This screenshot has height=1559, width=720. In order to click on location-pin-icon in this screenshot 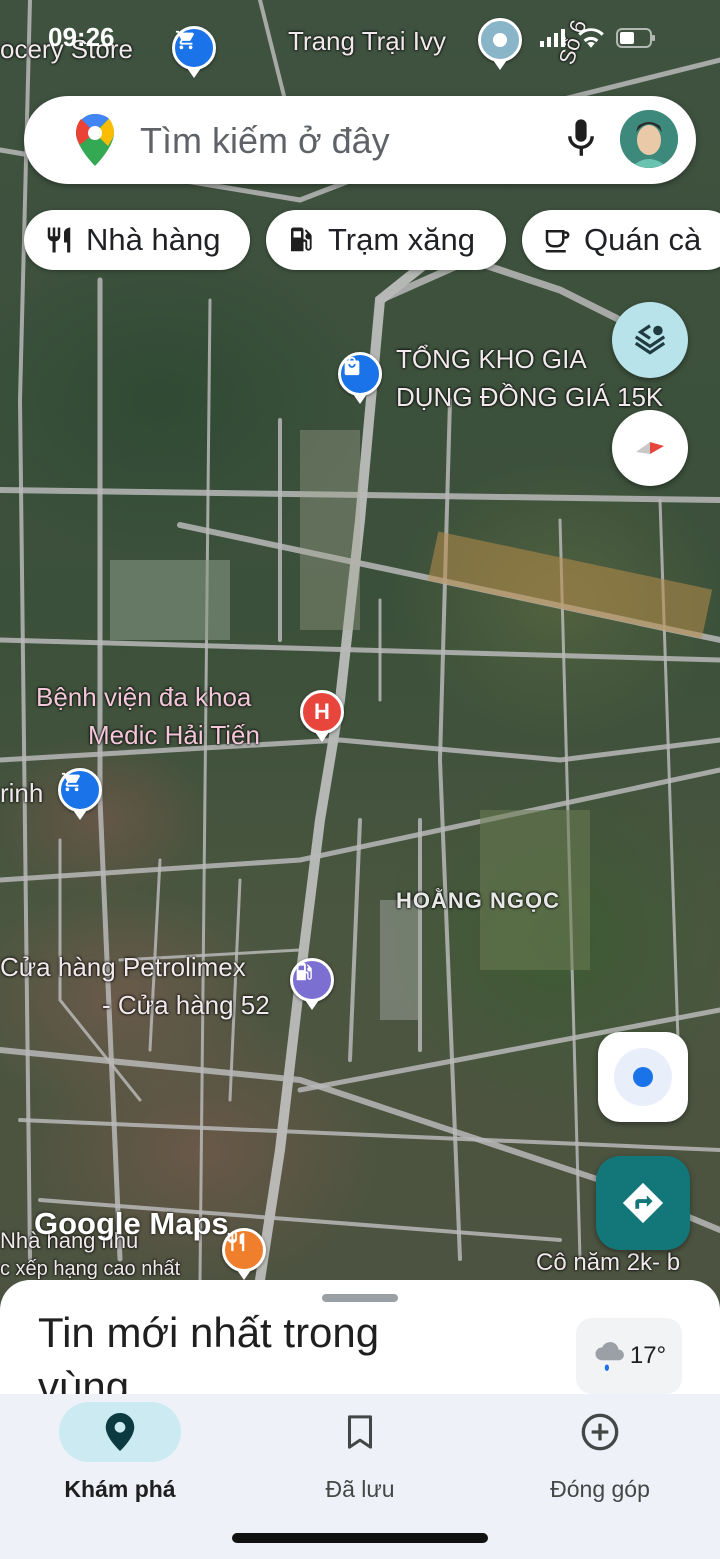, I will do `click(500, 44)`.